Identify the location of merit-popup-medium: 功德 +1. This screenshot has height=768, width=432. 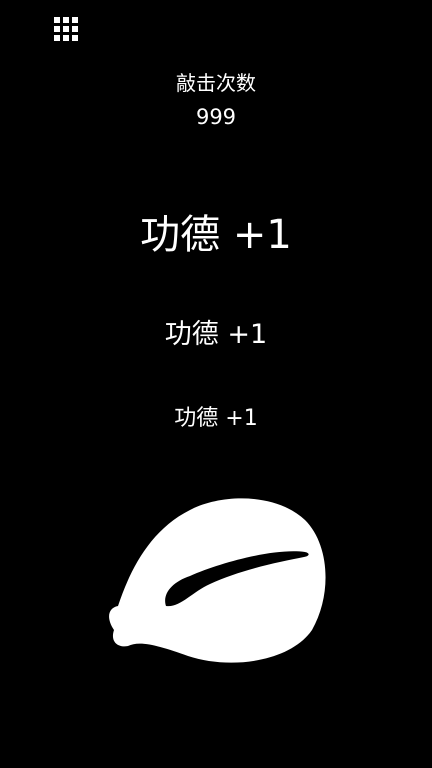
(216, 334).